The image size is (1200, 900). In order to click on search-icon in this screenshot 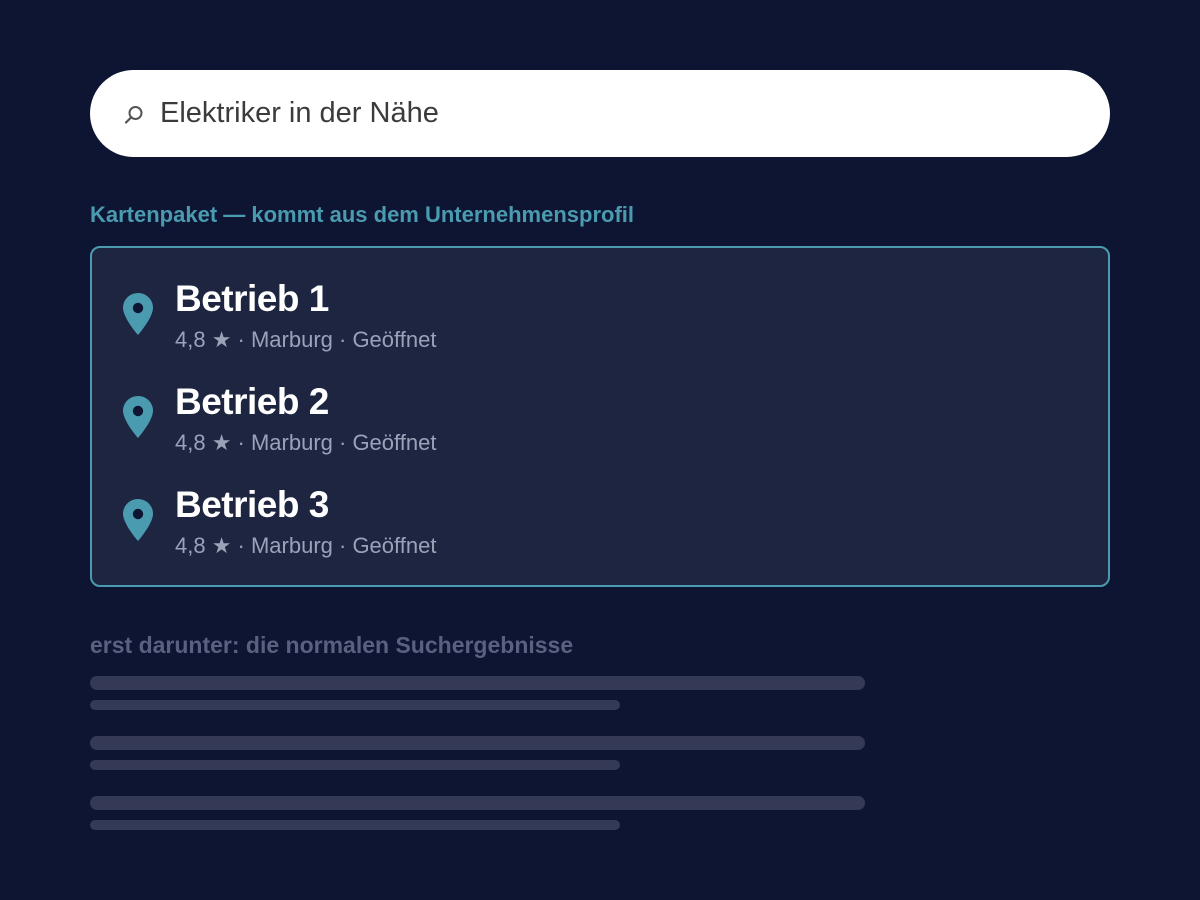, I will do `click(134, 115)`.